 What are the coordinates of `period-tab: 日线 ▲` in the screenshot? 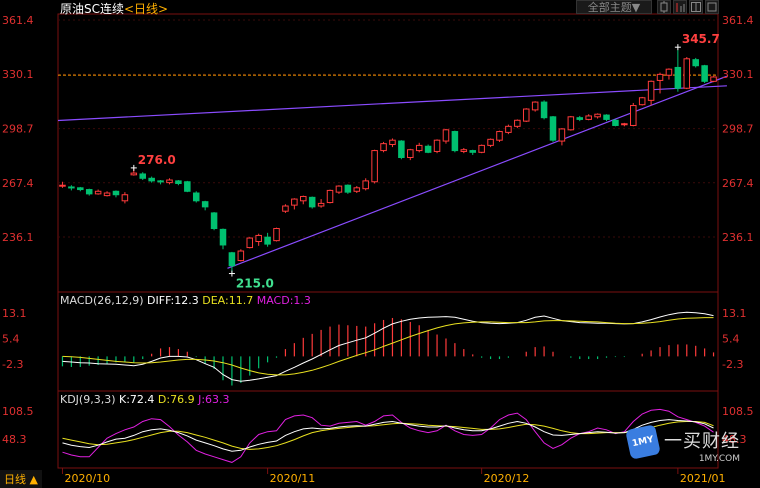 It's located at (21, 479).